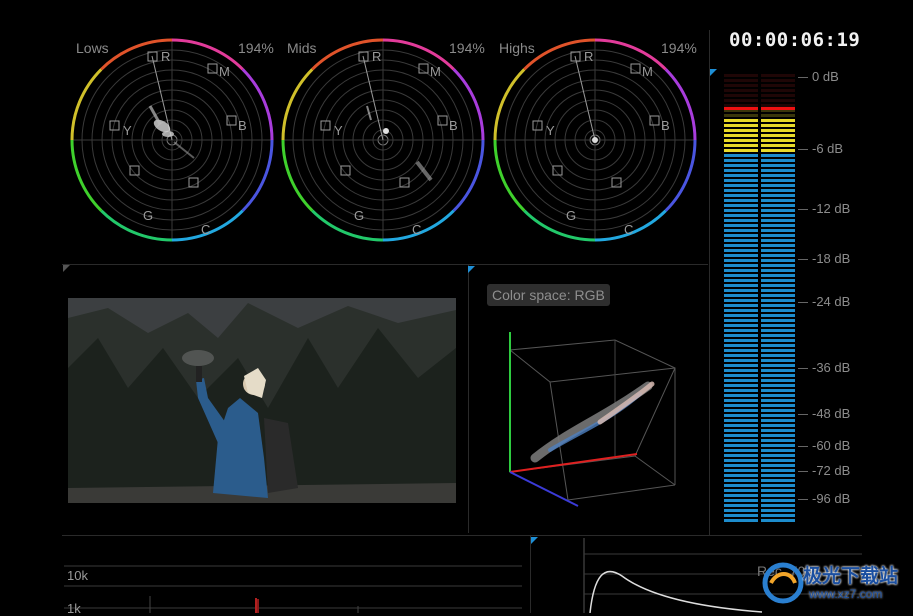 This screenshot has width=913, height=616. What do you see at coordinates (530, 574) in the screenshot?
I see `divider-bottom-mid` at bounding box center [530, 574].